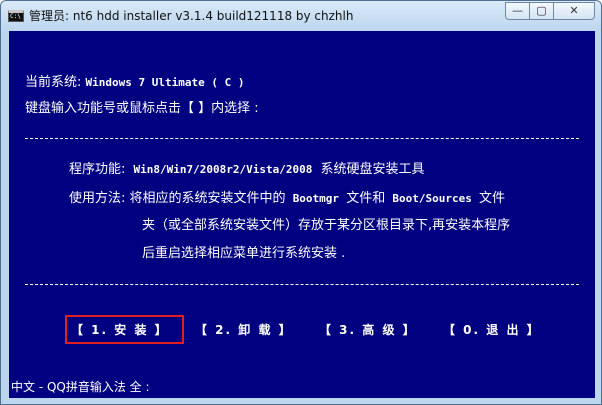 This screenshot has width=602, height=405. What do you see at coordinates (366, 198) in the screenshot?
I see `usage-text-c: 文件和` at bounding box center [366, 198].